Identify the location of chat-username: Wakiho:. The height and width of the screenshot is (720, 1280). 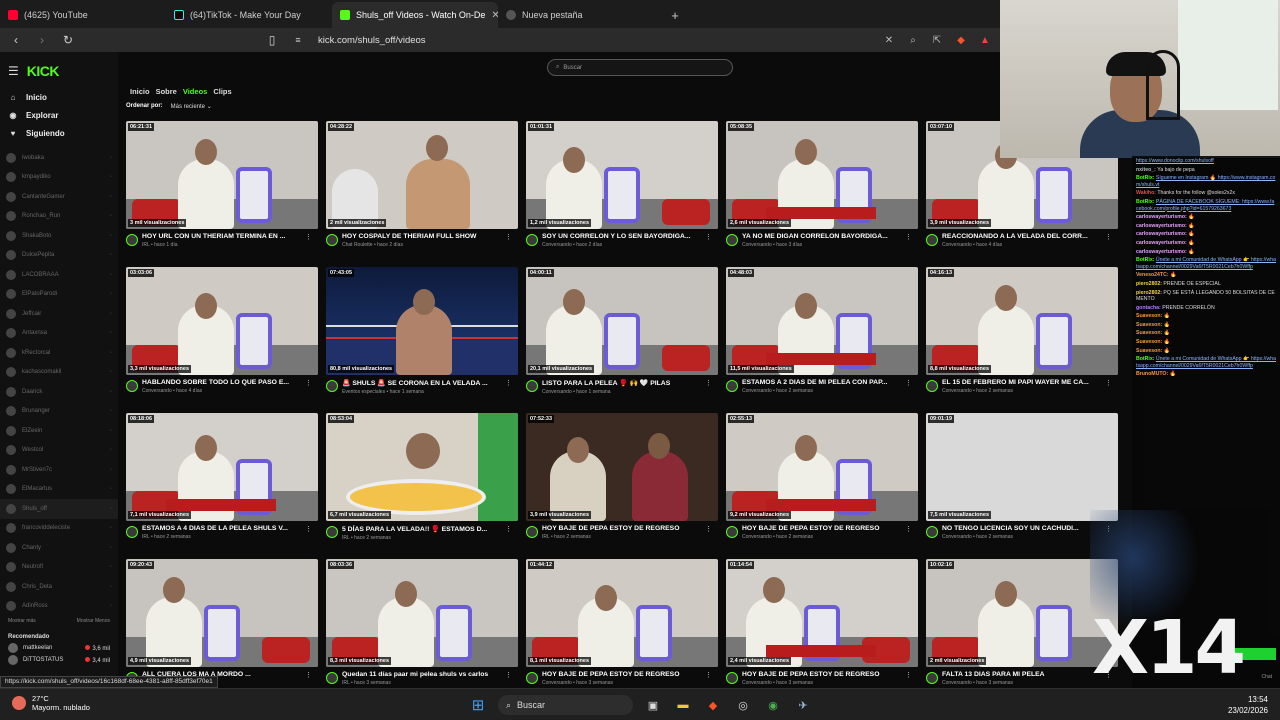
(1146, 193).